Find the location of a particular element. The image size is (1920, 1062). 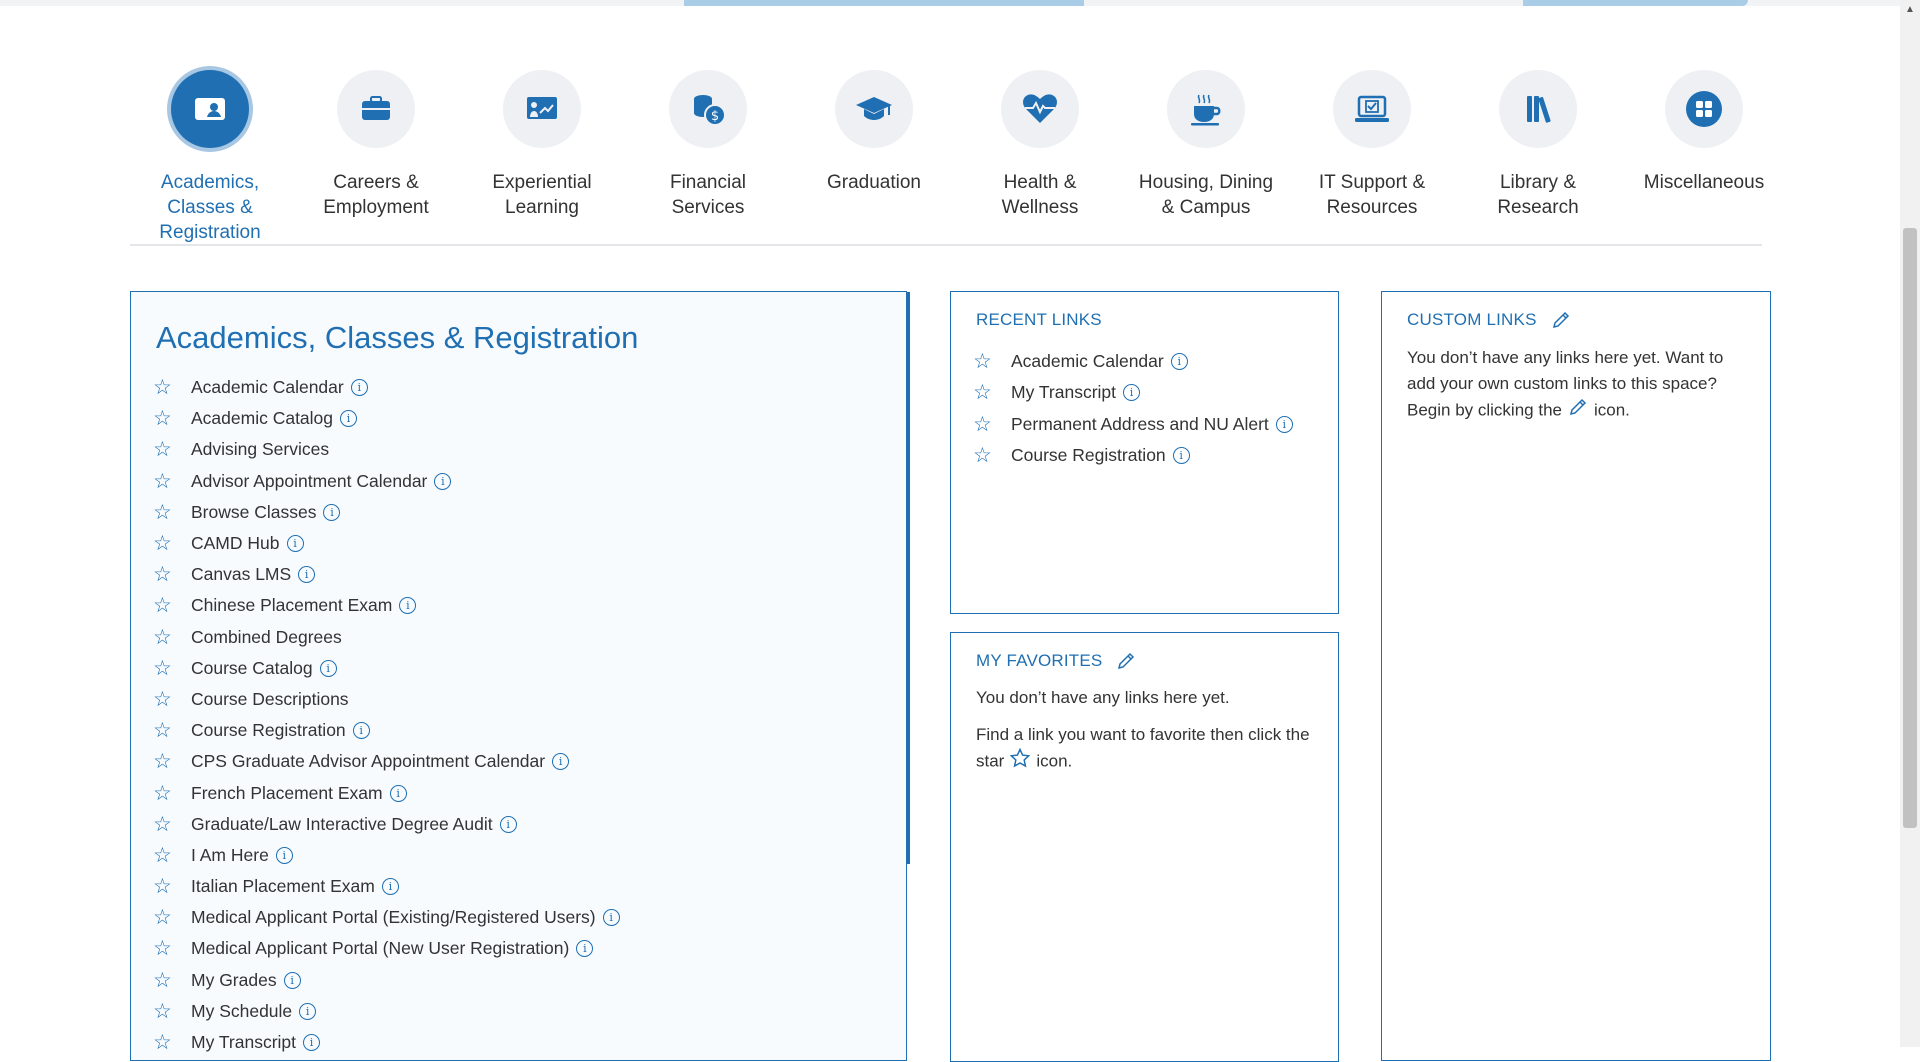

link-label: CAMD Hub is located at coordinates (235, 543).